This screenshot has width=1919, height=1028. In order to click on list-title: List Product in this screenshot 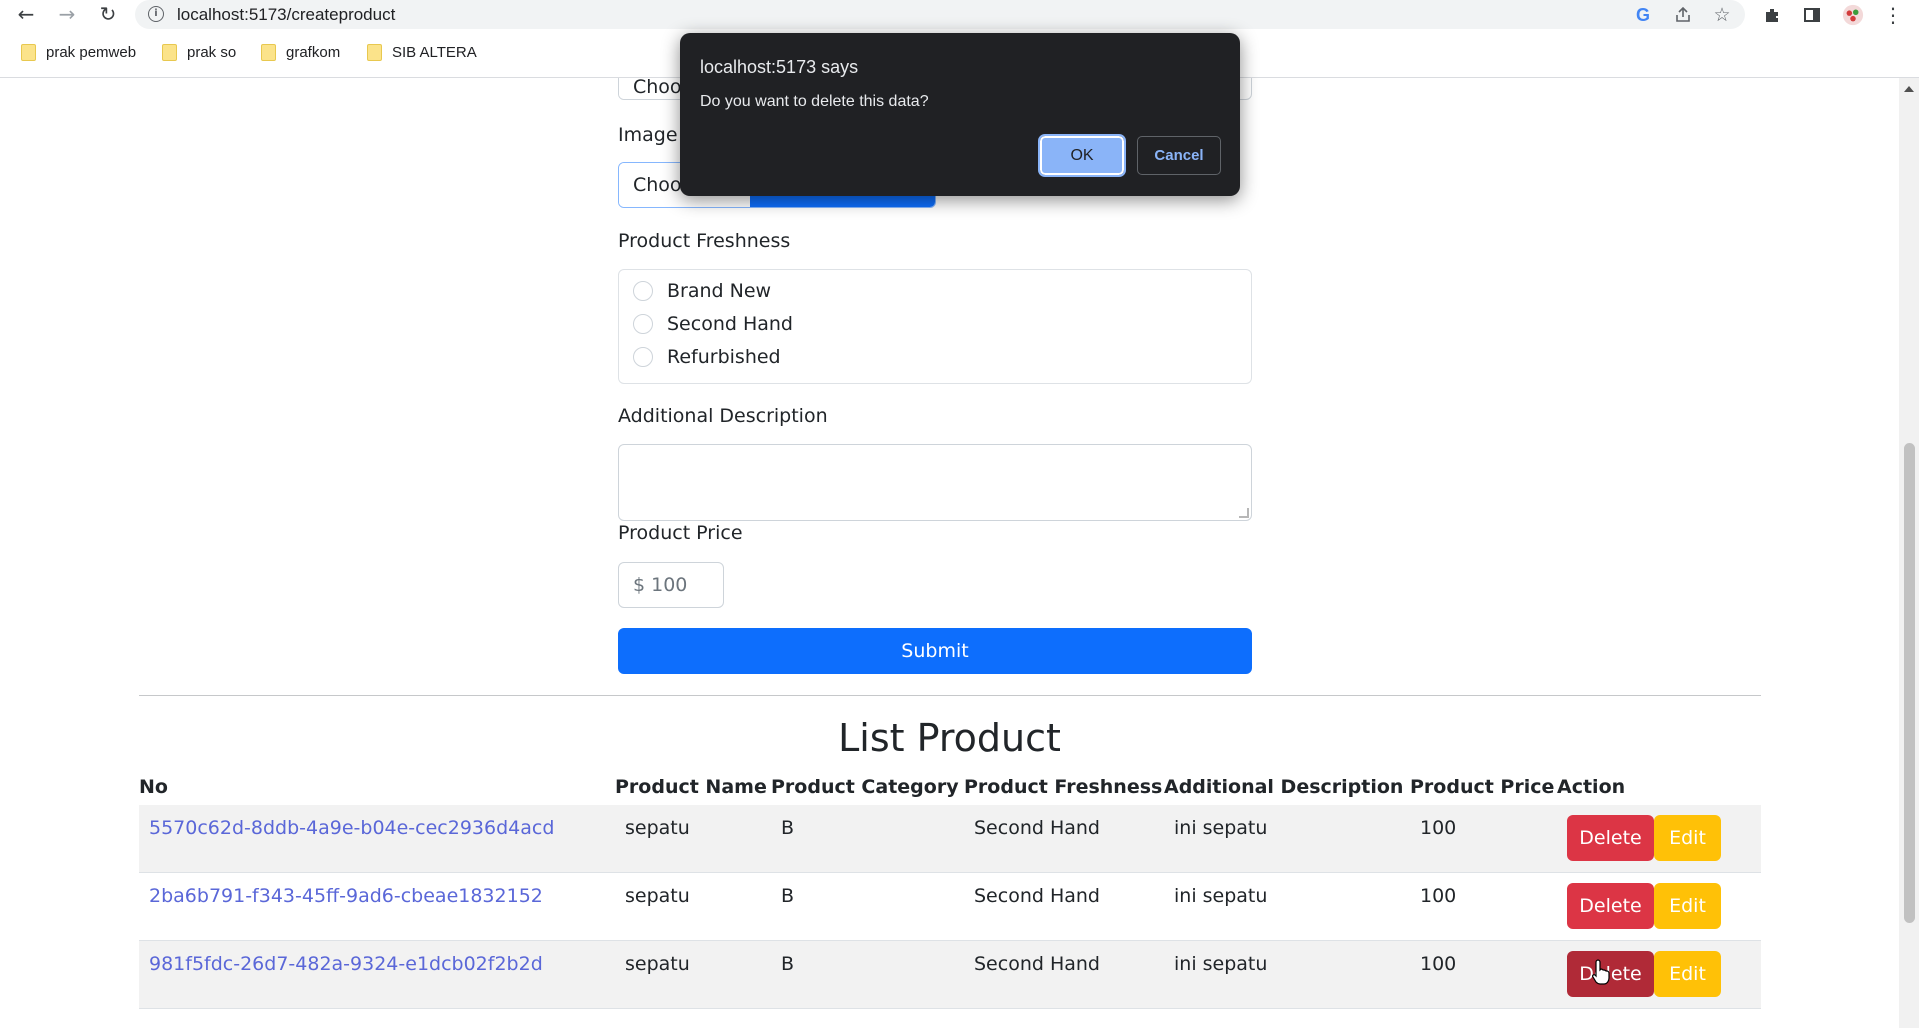, I will do `click(949, 738)`.